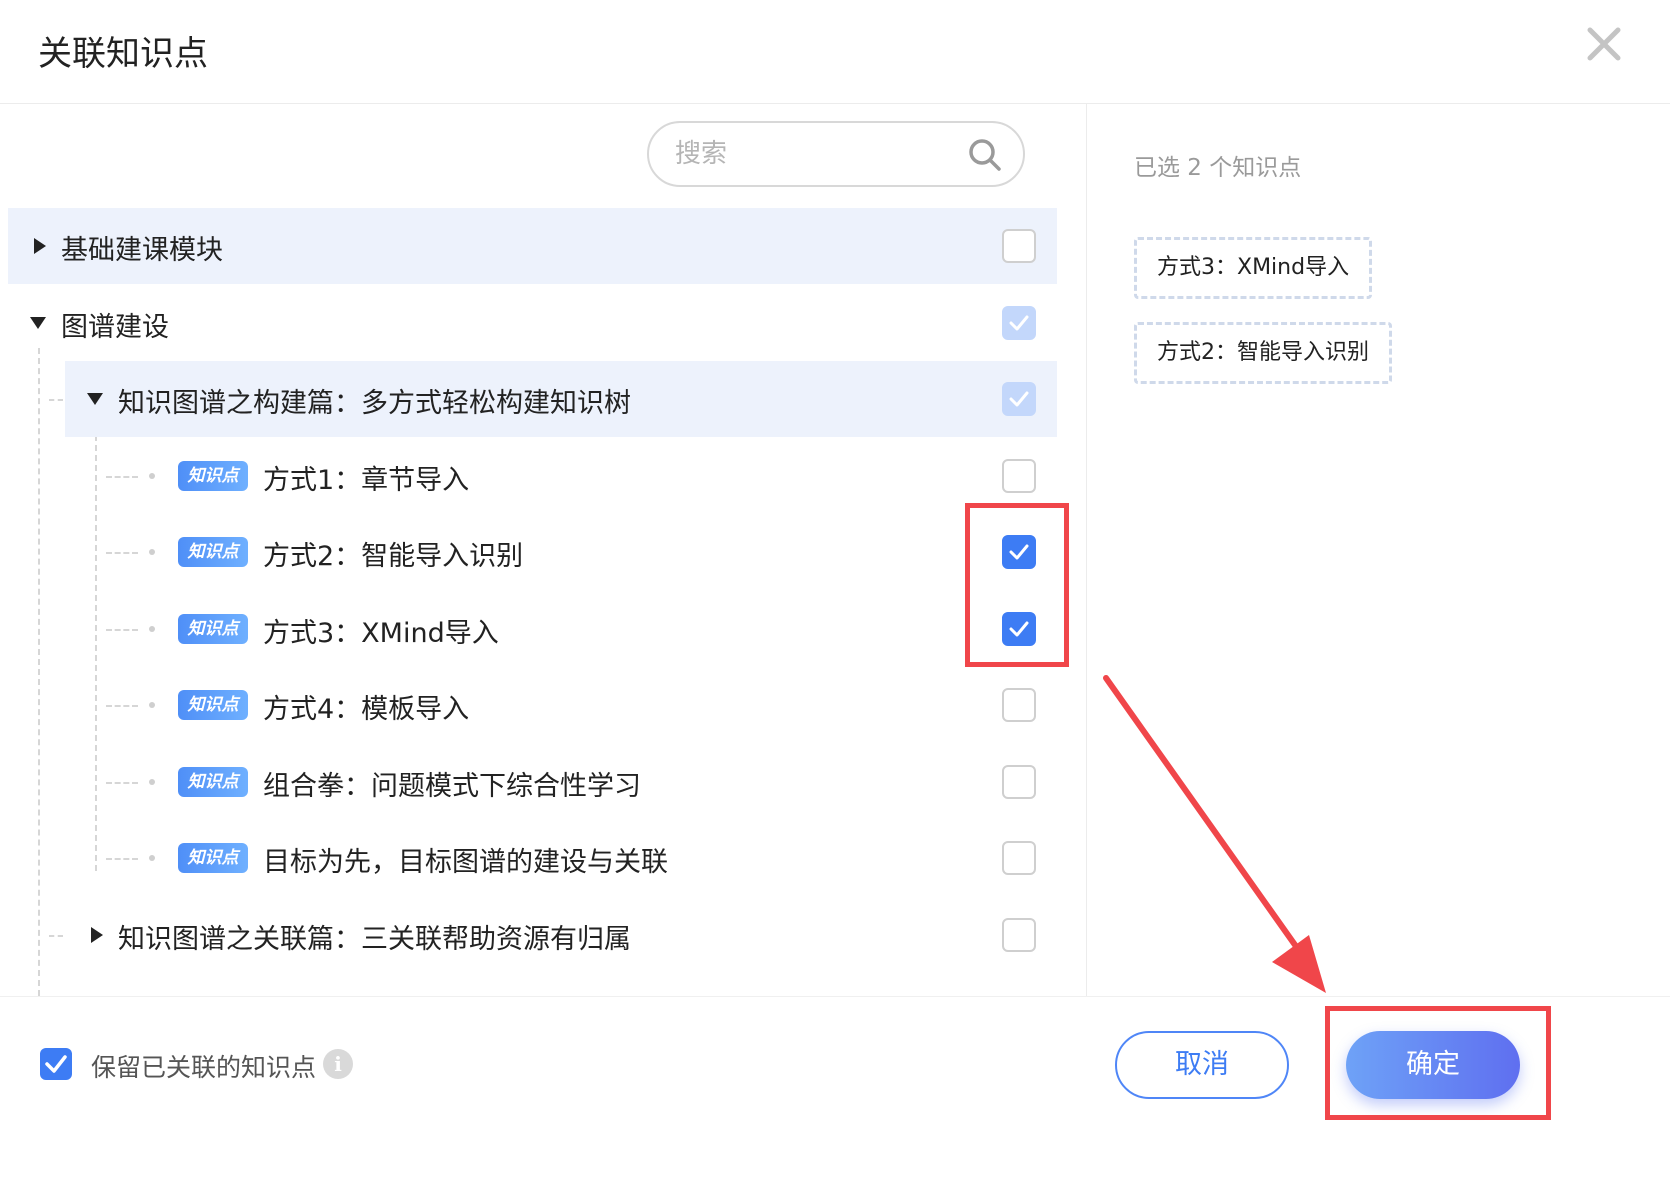 This screenshot has height=1197, width=1670. Describe the element at coordinates (115, 327) in the screenshot. I see `tree-row-label: 图谱建设` at that location.